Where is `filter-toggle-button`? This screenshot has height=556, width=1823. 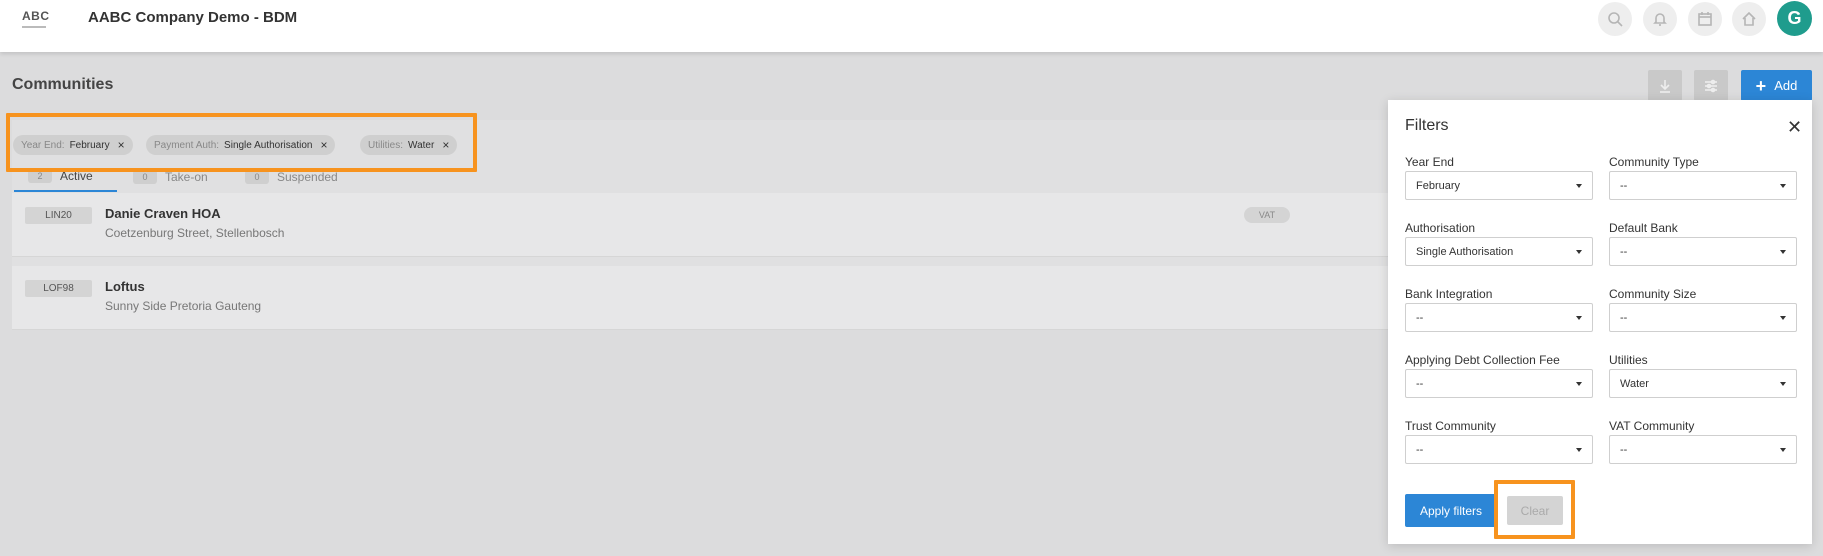
filter-toggle-button is located at coordinates (1711, 85).